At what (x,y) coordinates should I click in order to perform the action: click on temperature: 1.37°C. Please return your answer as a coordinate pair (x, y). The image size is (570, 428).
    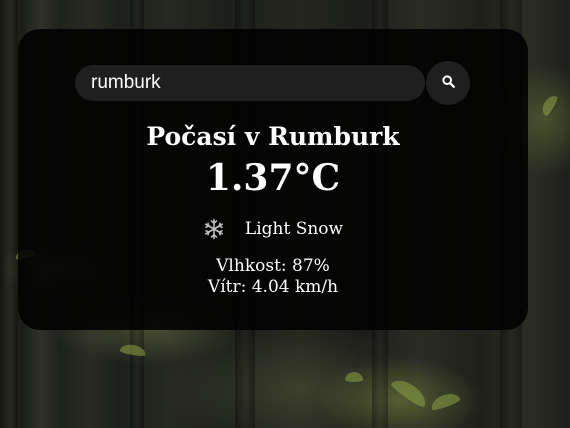
    Looking at the image, I should click on (273, 178).